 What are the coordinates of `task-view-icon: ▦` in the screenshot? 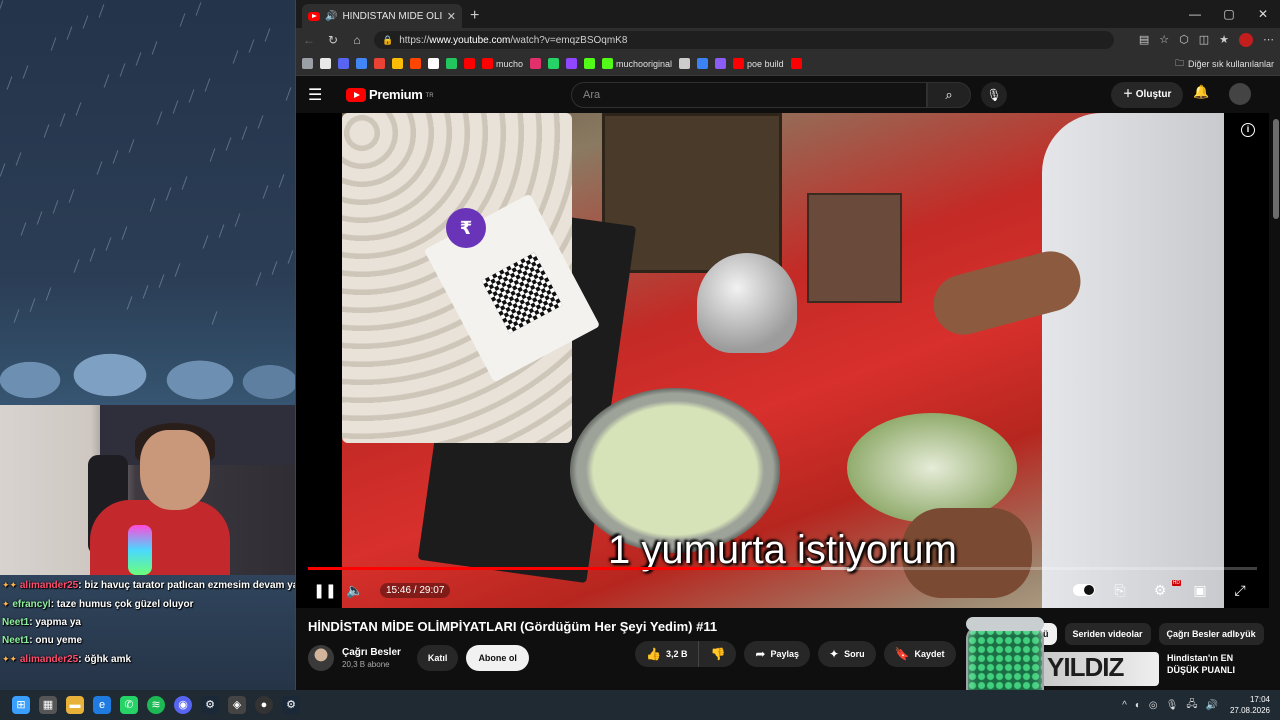 It's located at (48, 705).